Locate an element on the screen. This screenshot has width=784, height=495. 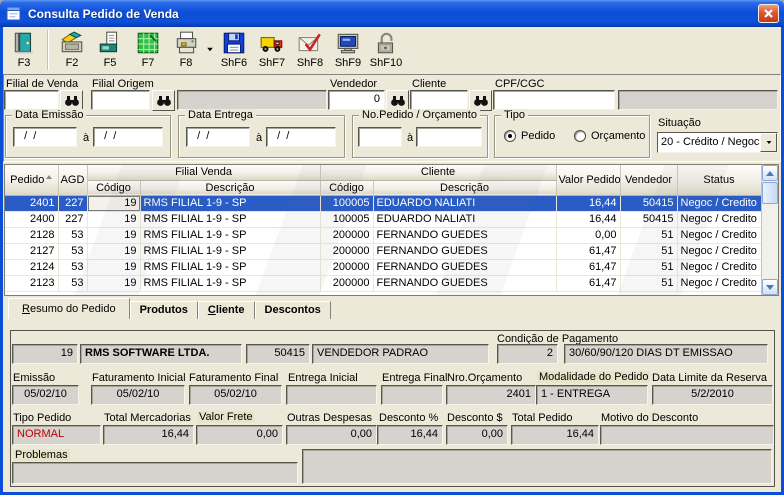
spreadsheet-button: F7 is located at coordinates (148, 50).